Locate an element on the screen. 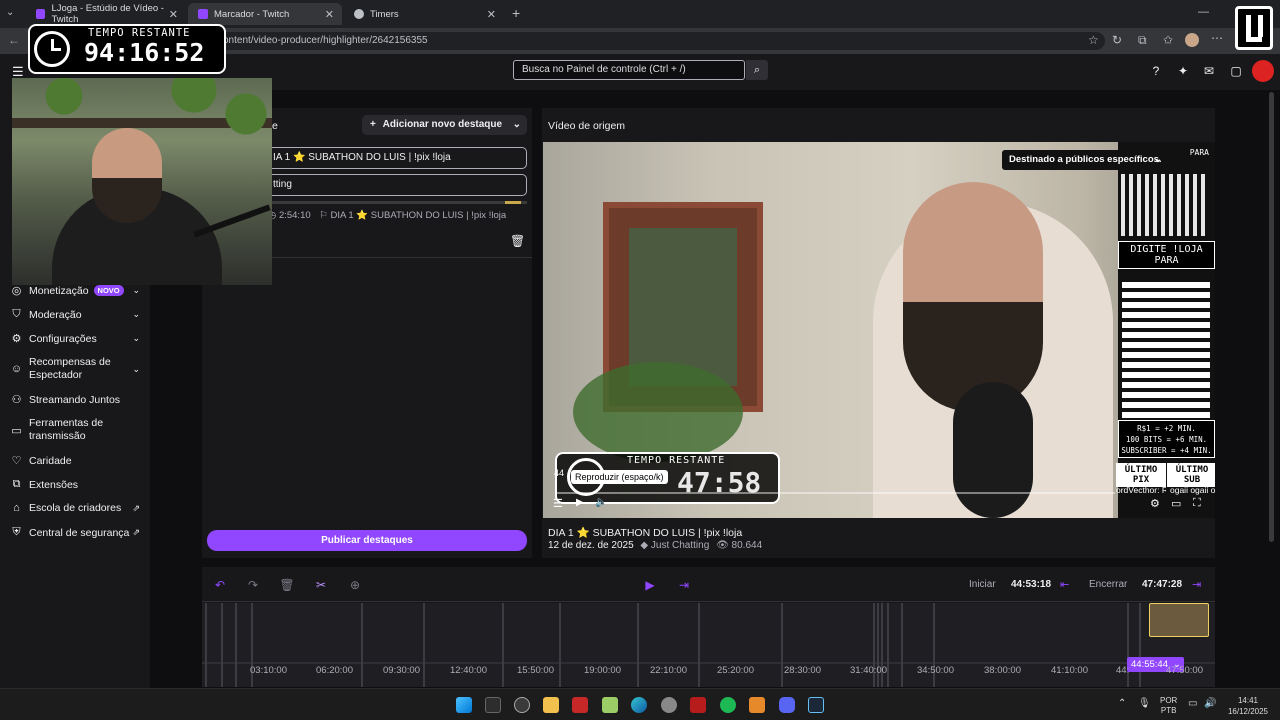 Image resolution: width=1280 pixels, height=720 pixels. end-value: 47:47:28 is located at coordinates (1162, 584).